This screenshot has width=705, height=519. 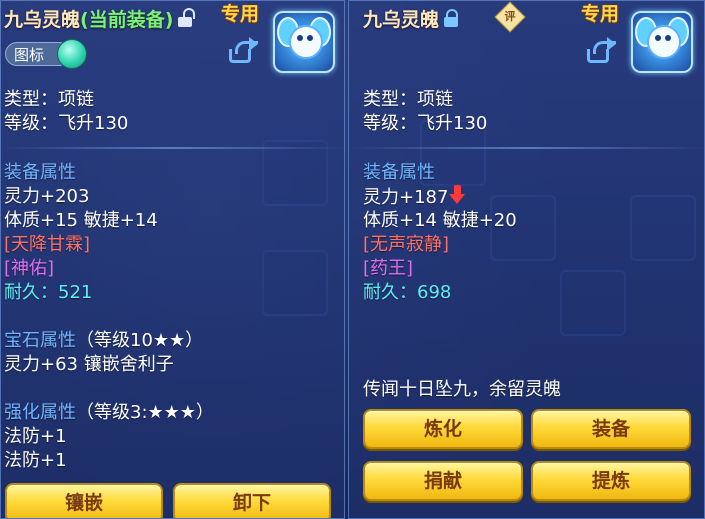 What do you see at coordinates (47, 196) in the screenshot?
I see `attr-line: 灵力+203` at bounding box center [47, 196].